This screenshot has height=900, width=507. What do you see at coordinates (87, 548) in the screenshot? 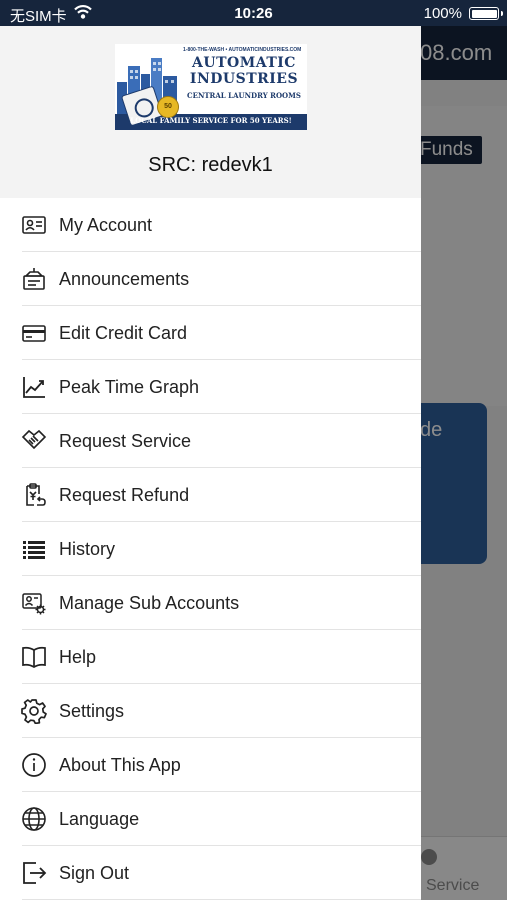
I see `menu-item-label: History` at bounding box center [87, 548].